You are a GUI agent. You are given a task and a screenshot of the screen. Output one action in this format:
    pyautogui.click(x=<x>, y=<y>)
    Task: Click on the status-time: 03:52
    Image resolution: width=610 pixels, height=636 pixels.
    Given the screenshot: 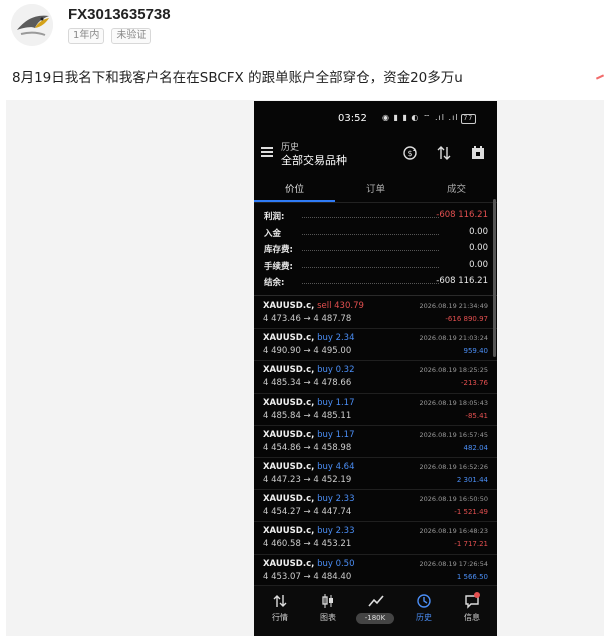 What is the action you would take?
    pyautogui.click(x=352, y=118)
    